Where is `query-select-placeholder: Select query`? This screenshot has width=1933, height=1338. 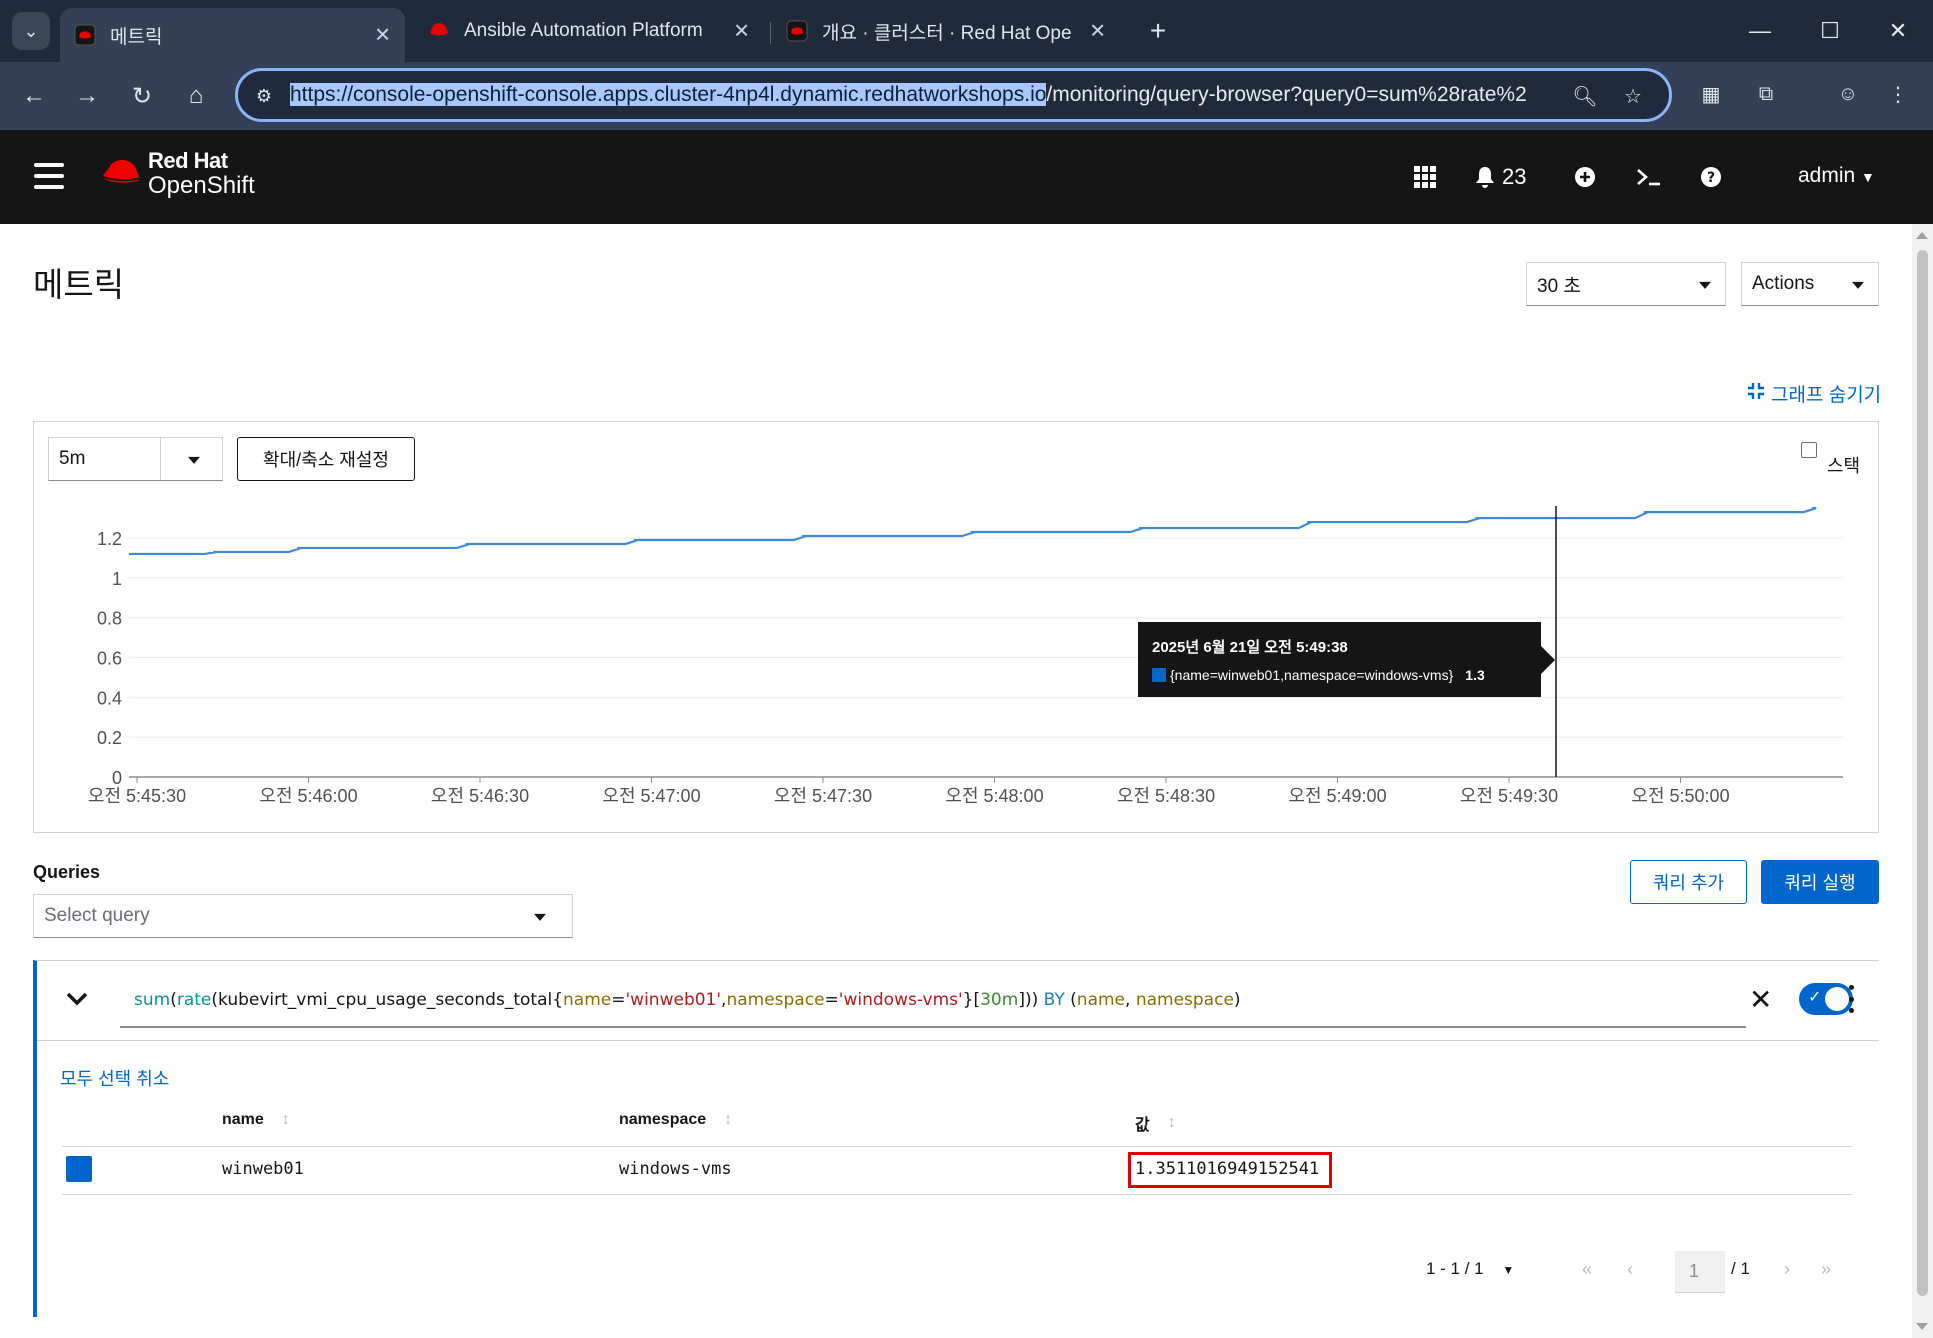 query-select-placeholder: Select query is located at coordinates (97, 915).